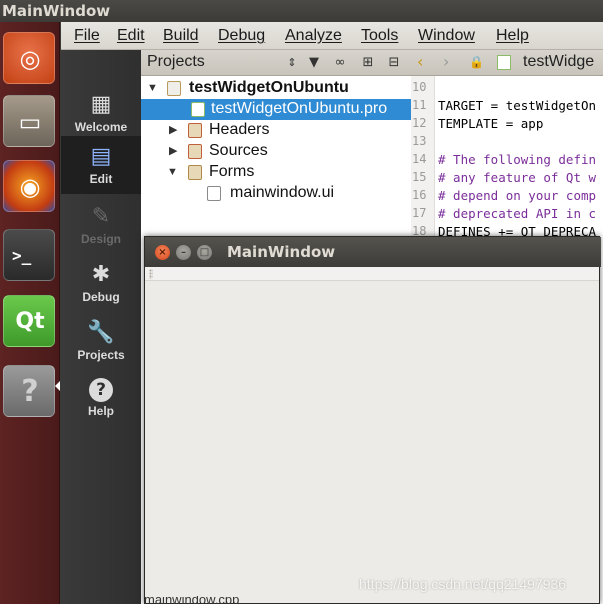  I want to click on terminal-launcher-button: >_, so click(29, 255).